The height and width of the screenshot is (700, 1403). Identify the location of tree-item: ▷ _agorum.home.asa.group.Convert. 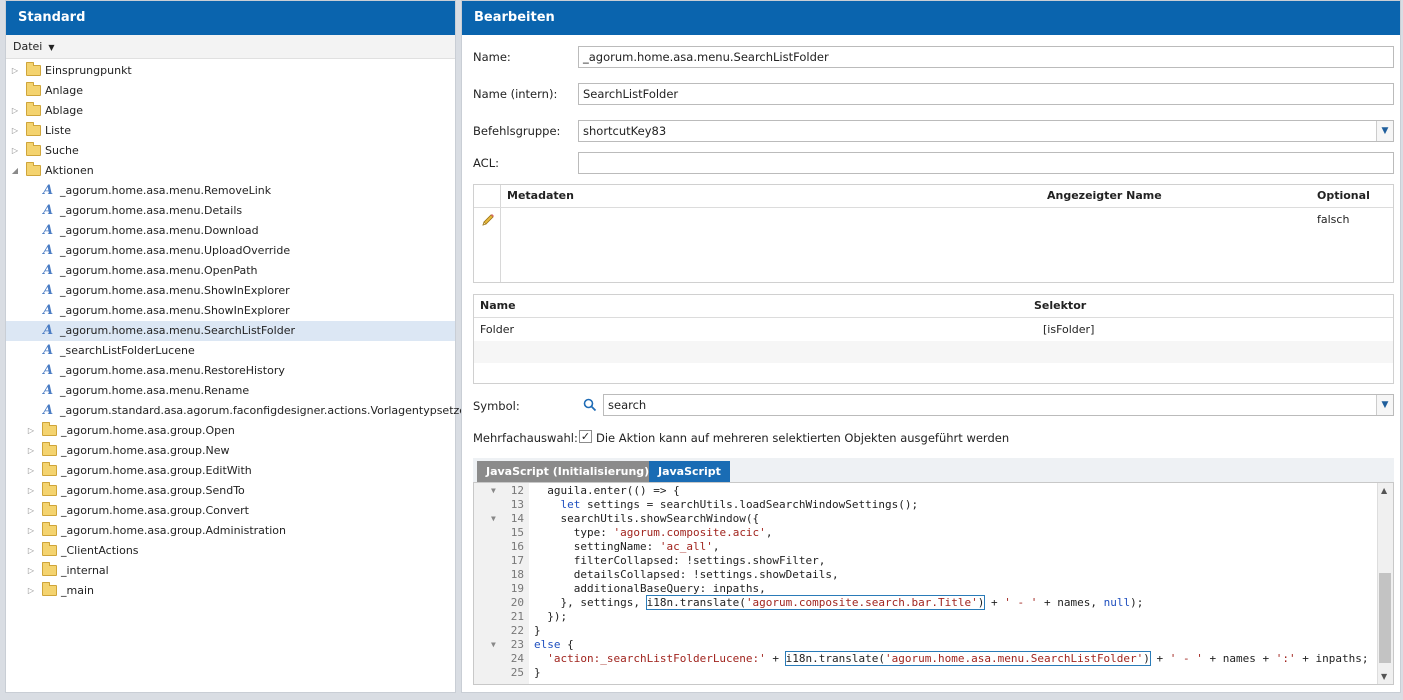
(230, 511).